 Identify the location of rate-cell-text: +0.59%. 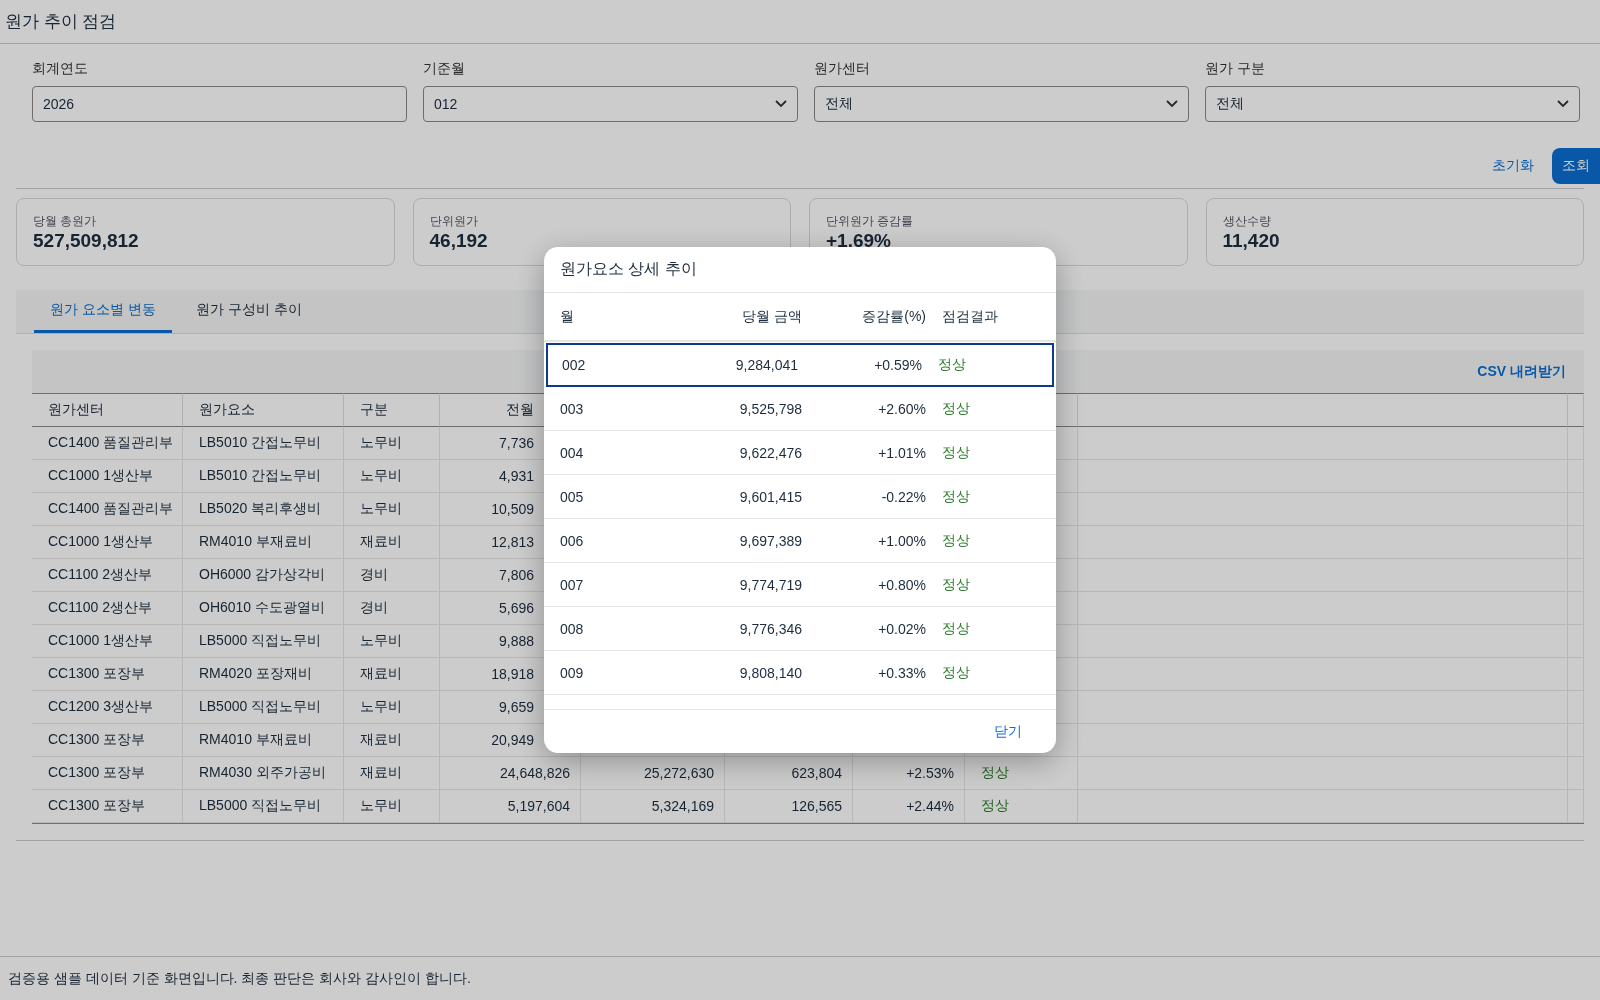
(897, 365).